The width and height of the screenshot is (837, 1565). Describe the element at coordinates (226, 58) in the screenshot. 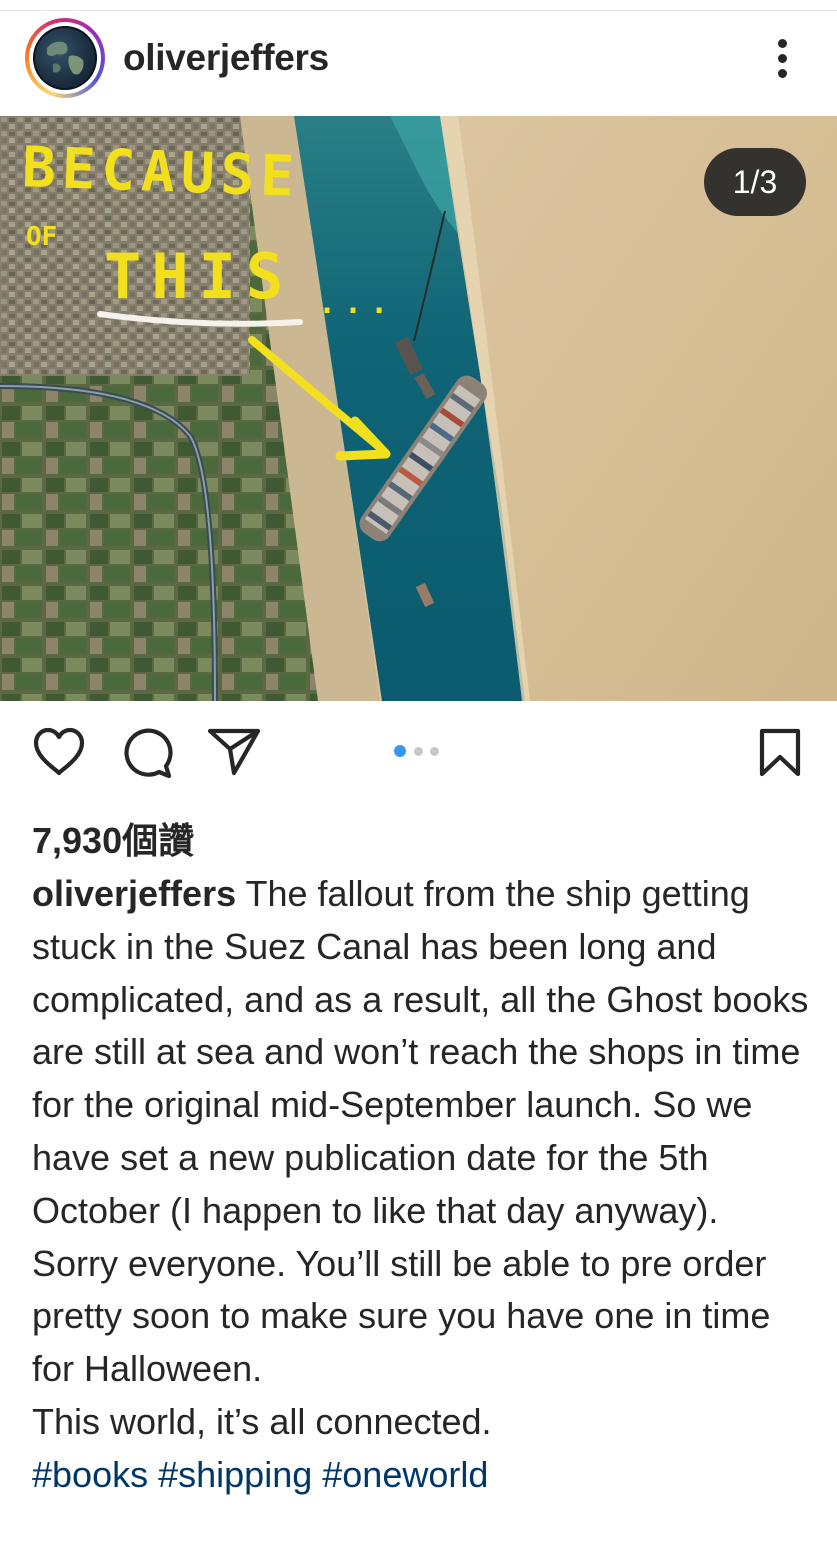

I see `username: oliverjeffers` at that location.